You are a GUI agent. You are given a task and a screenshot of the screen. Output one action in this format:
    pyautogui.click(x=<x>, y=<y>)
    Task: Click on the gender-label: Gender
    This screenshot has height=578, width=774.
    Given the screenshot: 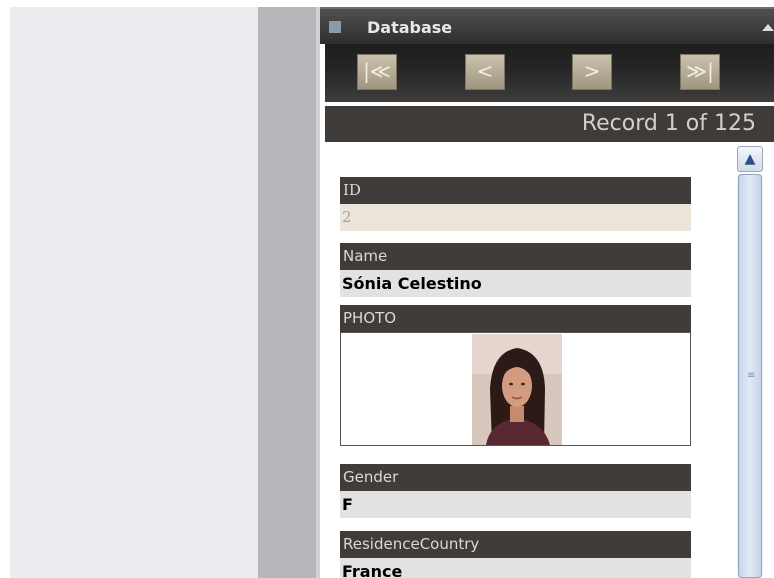 What is the action you would take?
    pyautogui.click(x=515, y=477)
    